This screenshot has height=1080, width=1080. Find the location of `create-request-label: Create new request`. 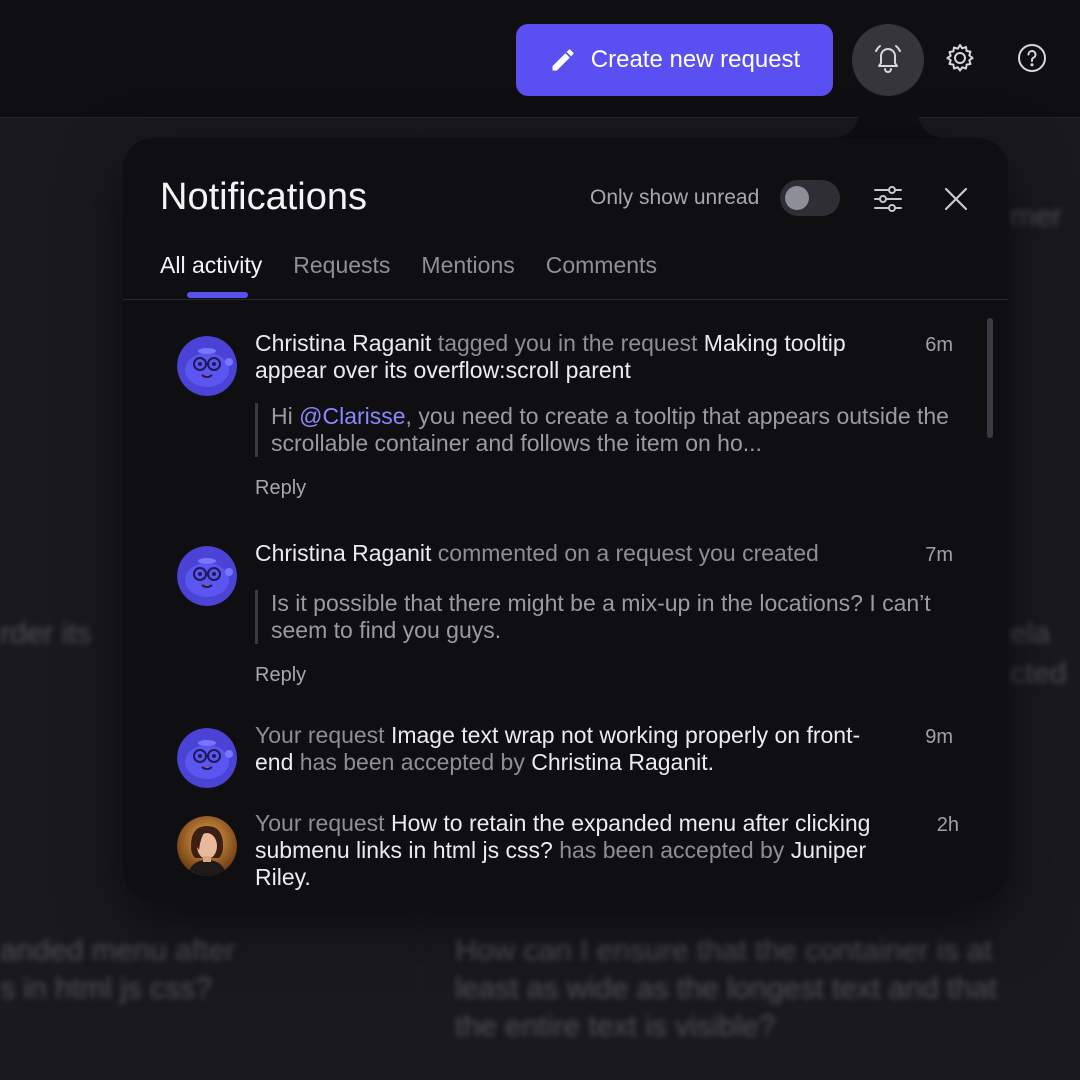

create-request-label: Create new request is located at coordinates (695, 59).